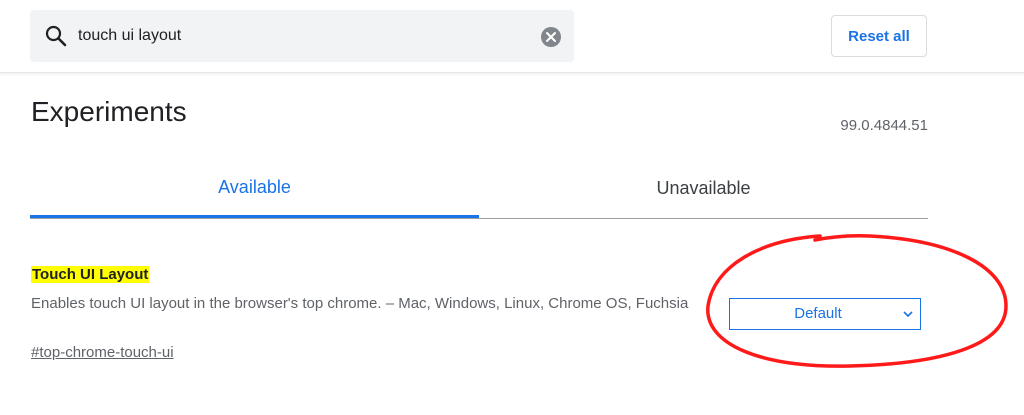 The height and width of the screenshot is (415, 1024). What do you see at coordinates (109, 111) in the screenshot?
I see `page-title: Experiments` at bounding box center [109, 111].